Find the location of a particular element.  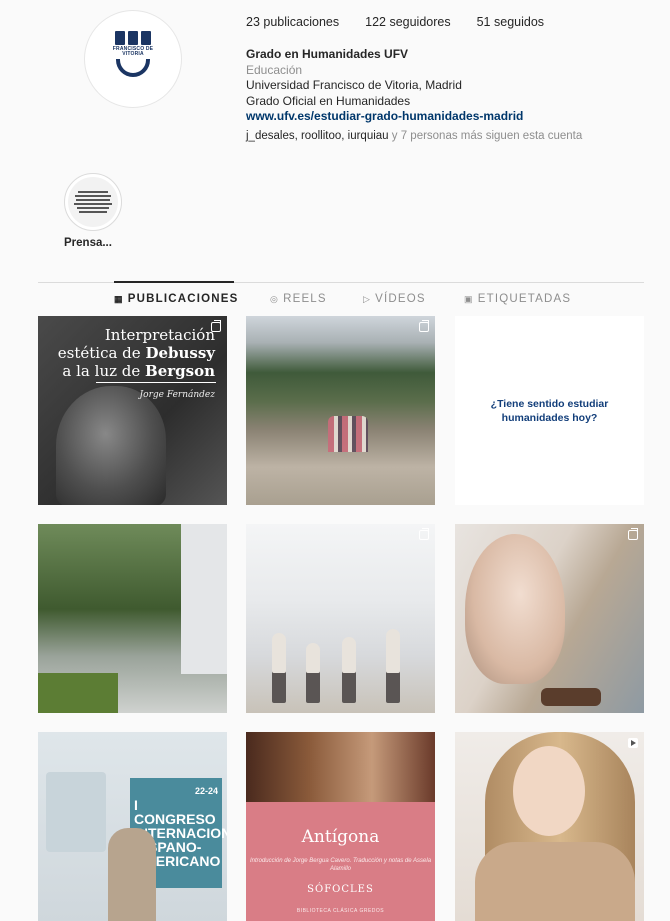

highlight-cover is located at coordinates (93, 202).